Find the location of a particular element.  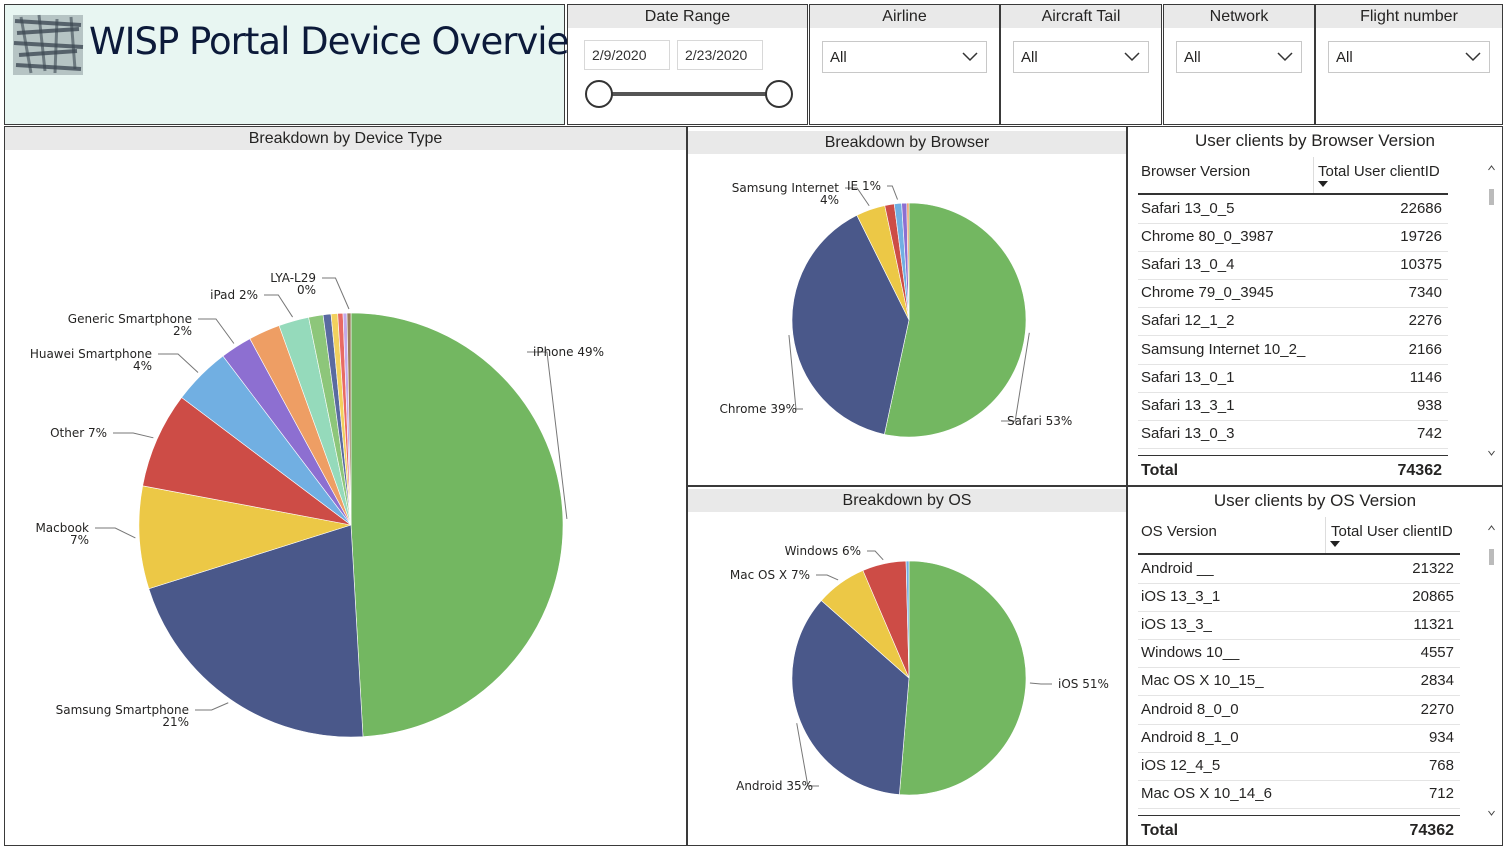

row-label: Safari 12_1_2 is located at coordinates (1188, 321).